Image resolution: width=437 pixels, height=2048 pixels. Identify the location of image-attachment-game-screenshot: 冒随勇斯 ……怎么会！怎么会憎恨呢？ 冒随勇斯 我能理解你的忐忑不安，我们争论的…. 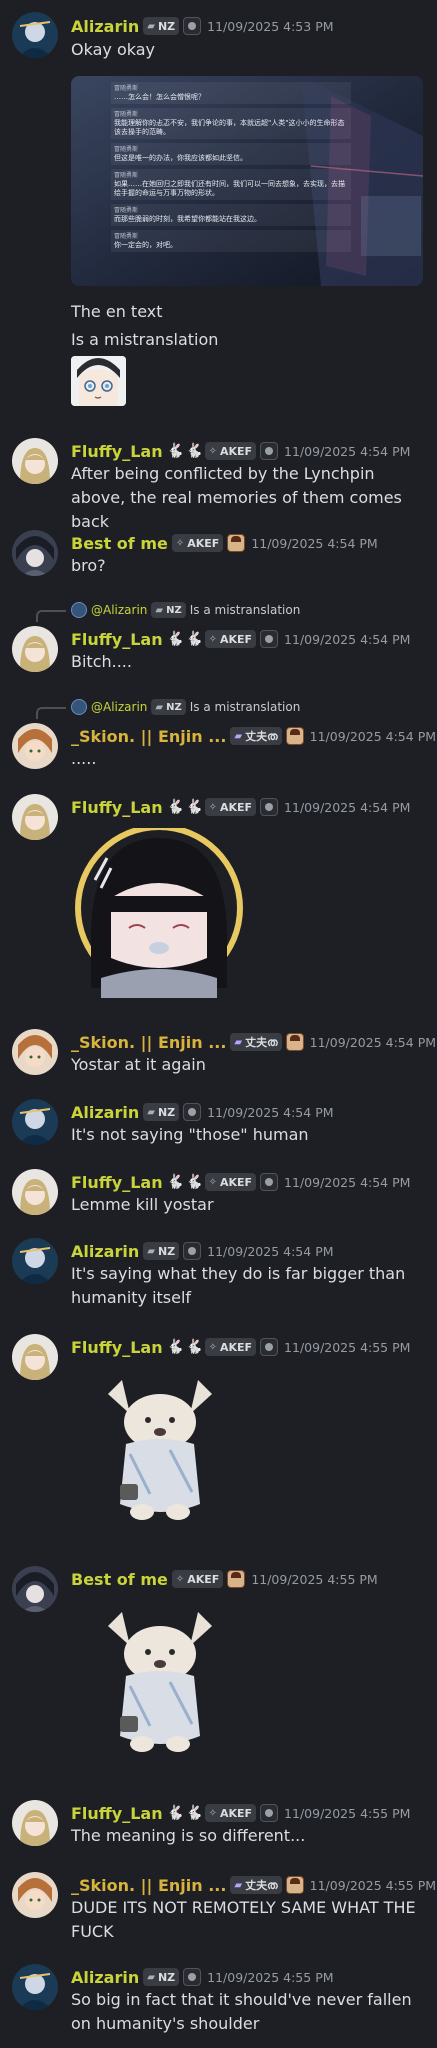
(247, 181).